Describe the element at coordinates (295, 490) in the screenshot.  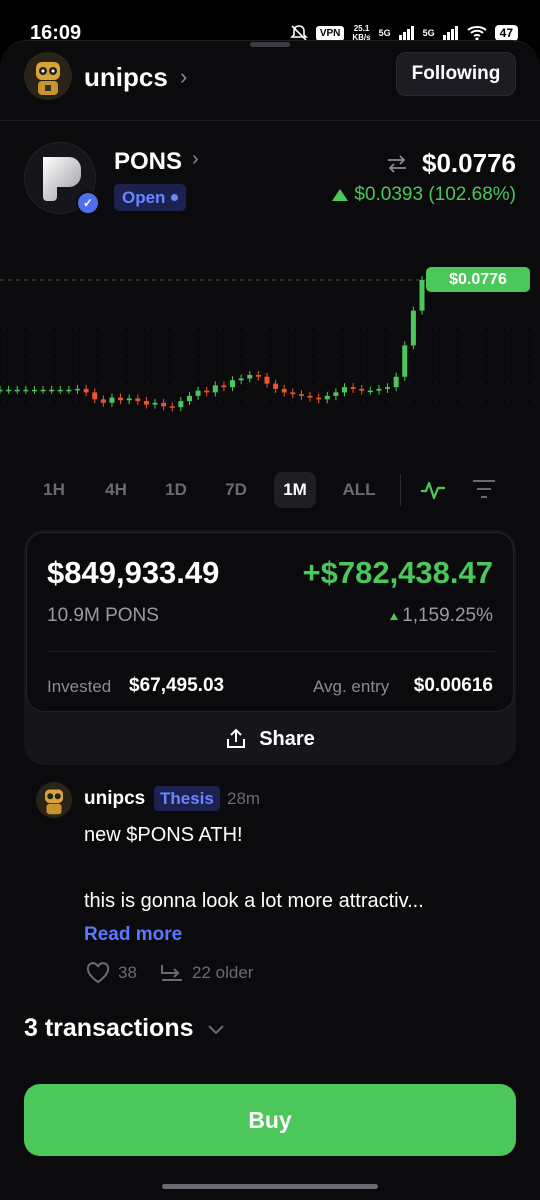
I see `timeframe-1m: 1M` at that location.